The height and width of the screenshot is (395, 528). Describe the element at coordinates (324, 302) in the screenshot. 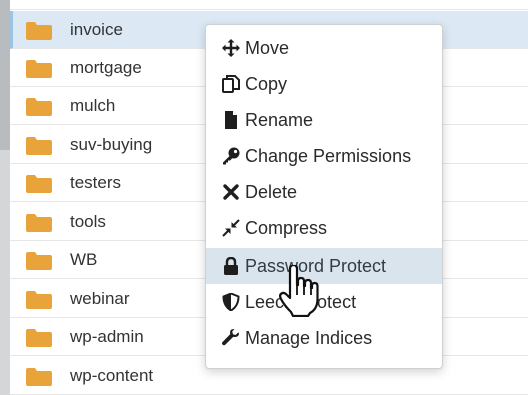

I see `menu-item-leech-protect: Leech Protect` at that location.